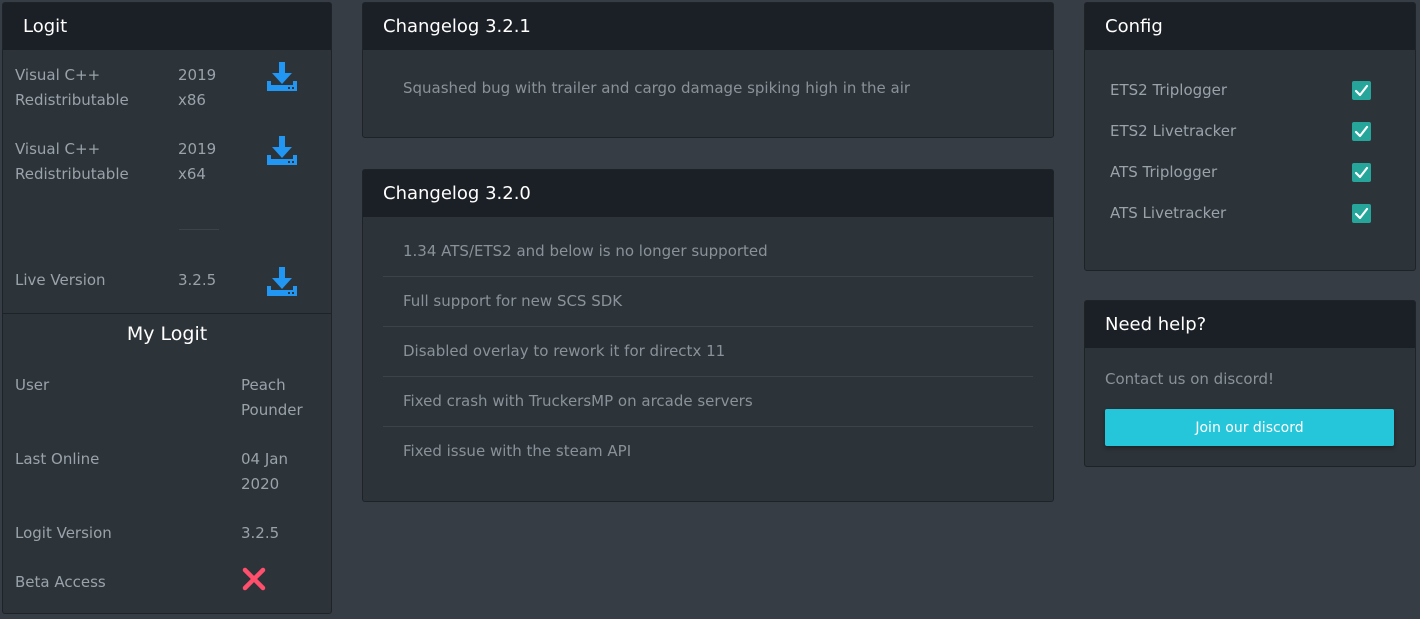 The width and height of the screenshot is (1420, 619). I want to click on changelog-item: Full support for new SCS SDK, so click(708, 302).